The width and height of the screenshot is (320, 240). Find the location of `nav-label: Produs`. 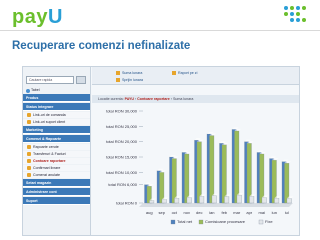

nav-label: Produs is located at coordinates (32, 98).